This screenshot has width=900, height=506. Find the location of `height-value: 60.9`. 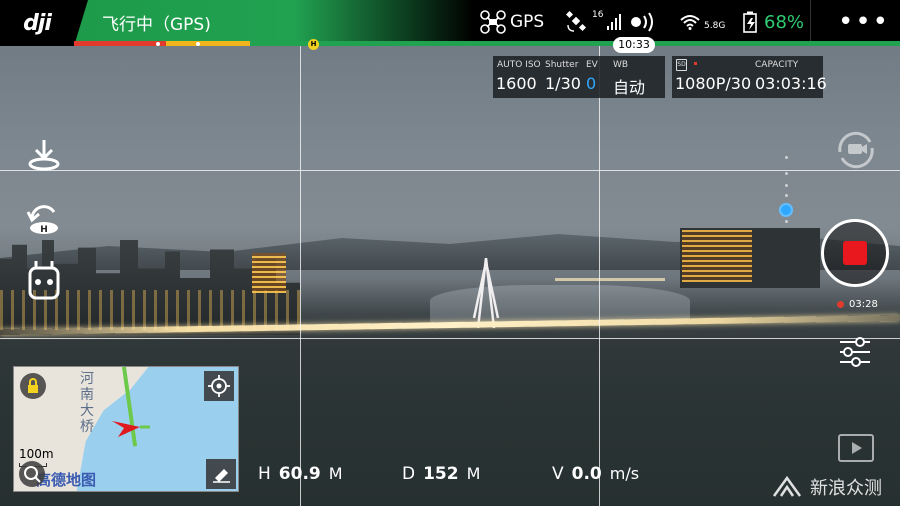

height-value: 60.9 is located at coordinates (299, 474).